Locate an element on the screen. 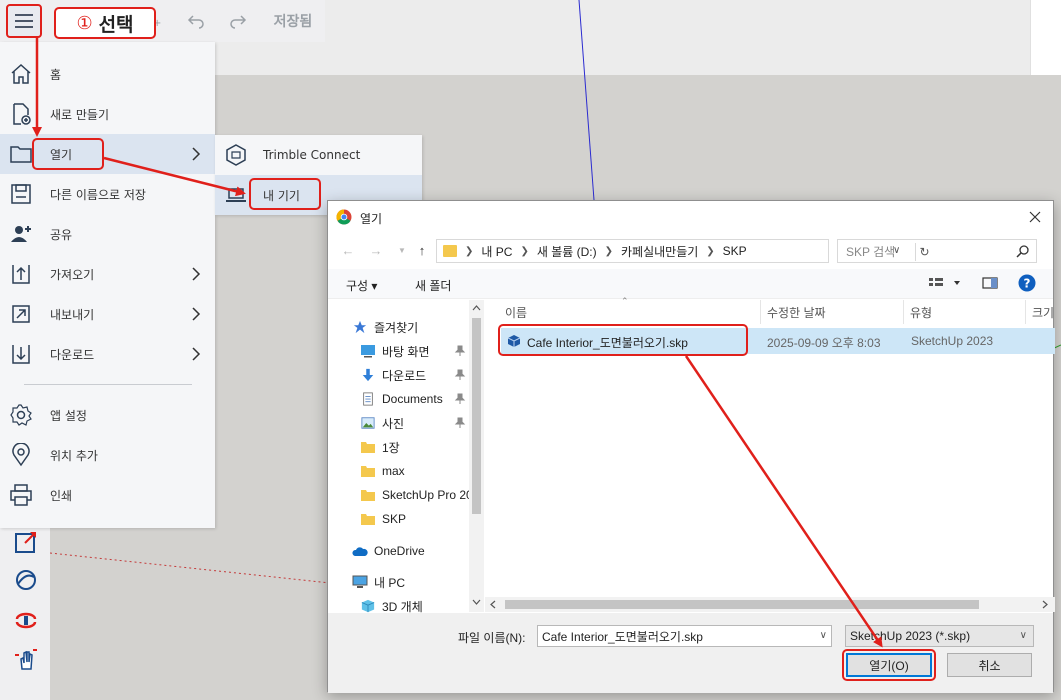  command-bar: 구성 ▾ 새 폴더 ? is located at coordinates (690, 284).